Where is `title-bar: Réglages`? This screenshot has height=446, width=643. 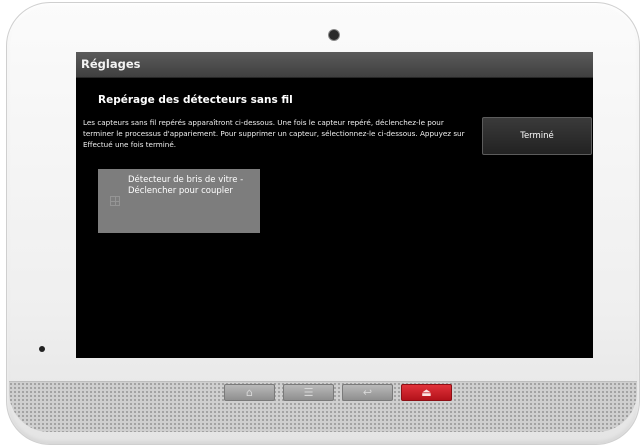 title-bar: Réglages is located at coordinates (334, 65).